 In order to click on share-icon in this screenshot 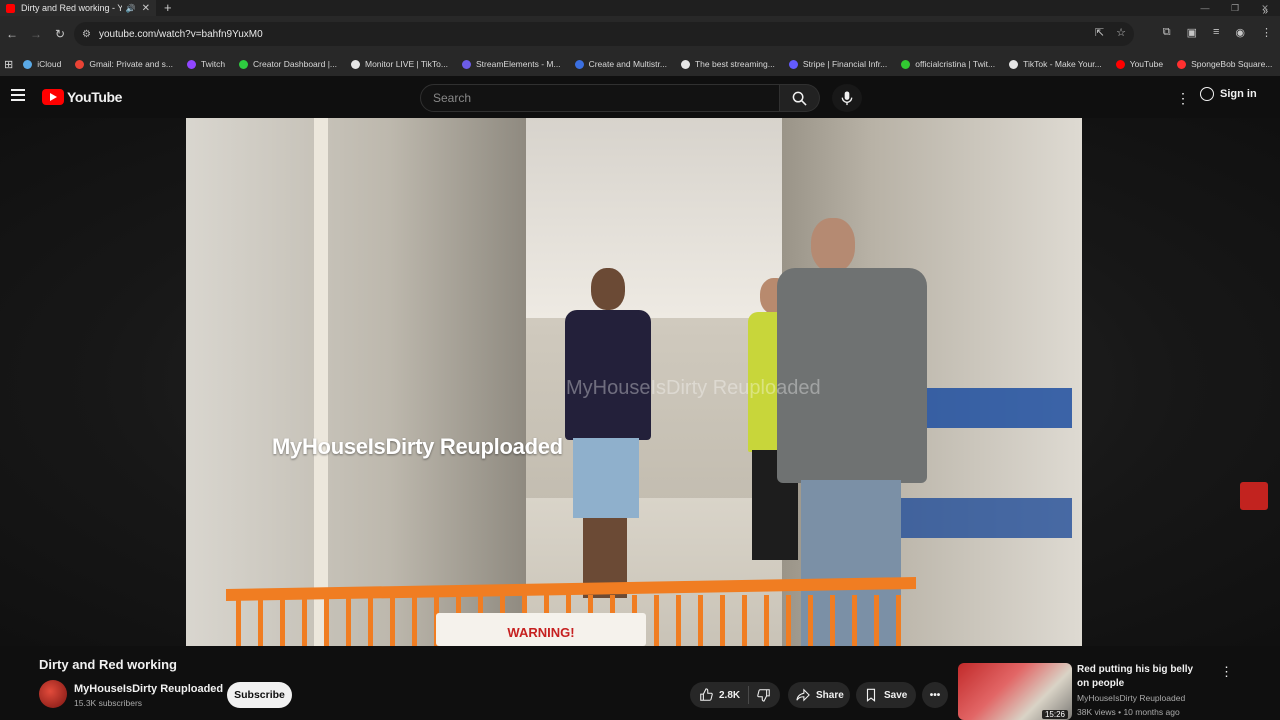, I will do `click(803, 695)`.